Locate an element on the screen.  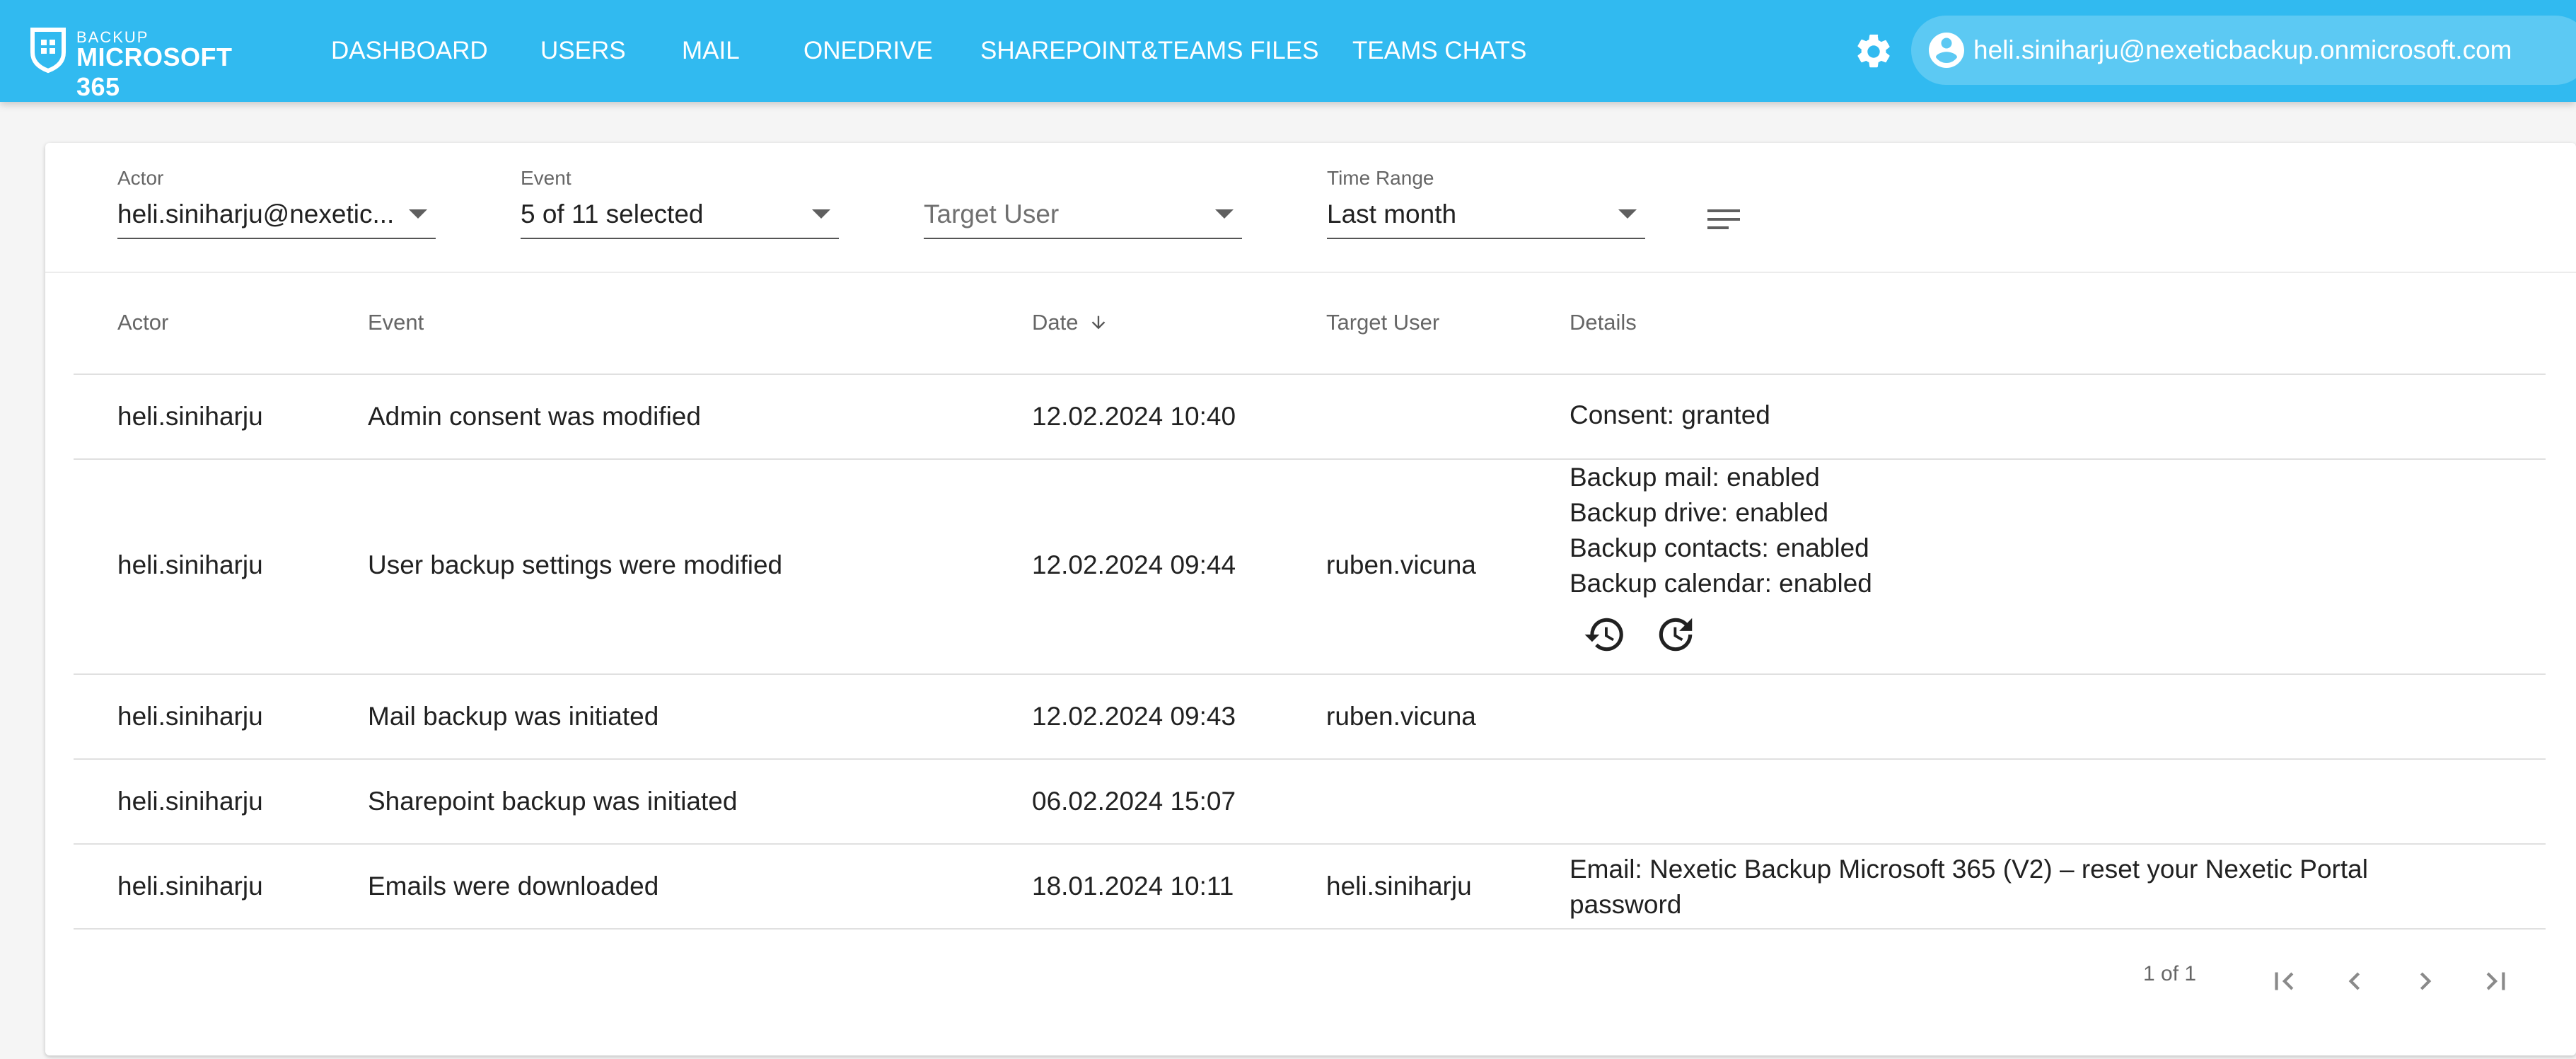
nav-mail: MAIL is located at coordinates (711, 51).